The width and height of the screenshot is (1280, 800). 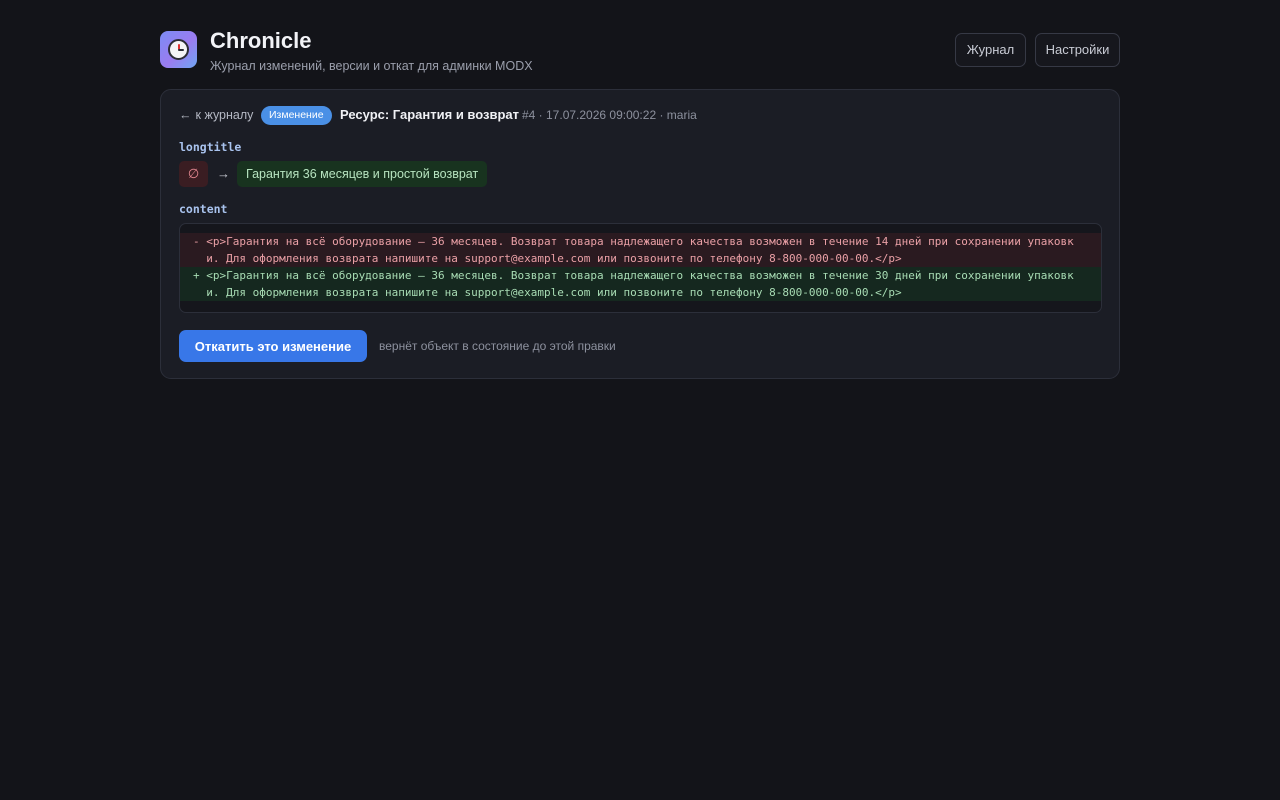 What do you see at coordinates (203, 209) in the screenshot?
I see `field-name-content: content` at bounding box center [203, 209].